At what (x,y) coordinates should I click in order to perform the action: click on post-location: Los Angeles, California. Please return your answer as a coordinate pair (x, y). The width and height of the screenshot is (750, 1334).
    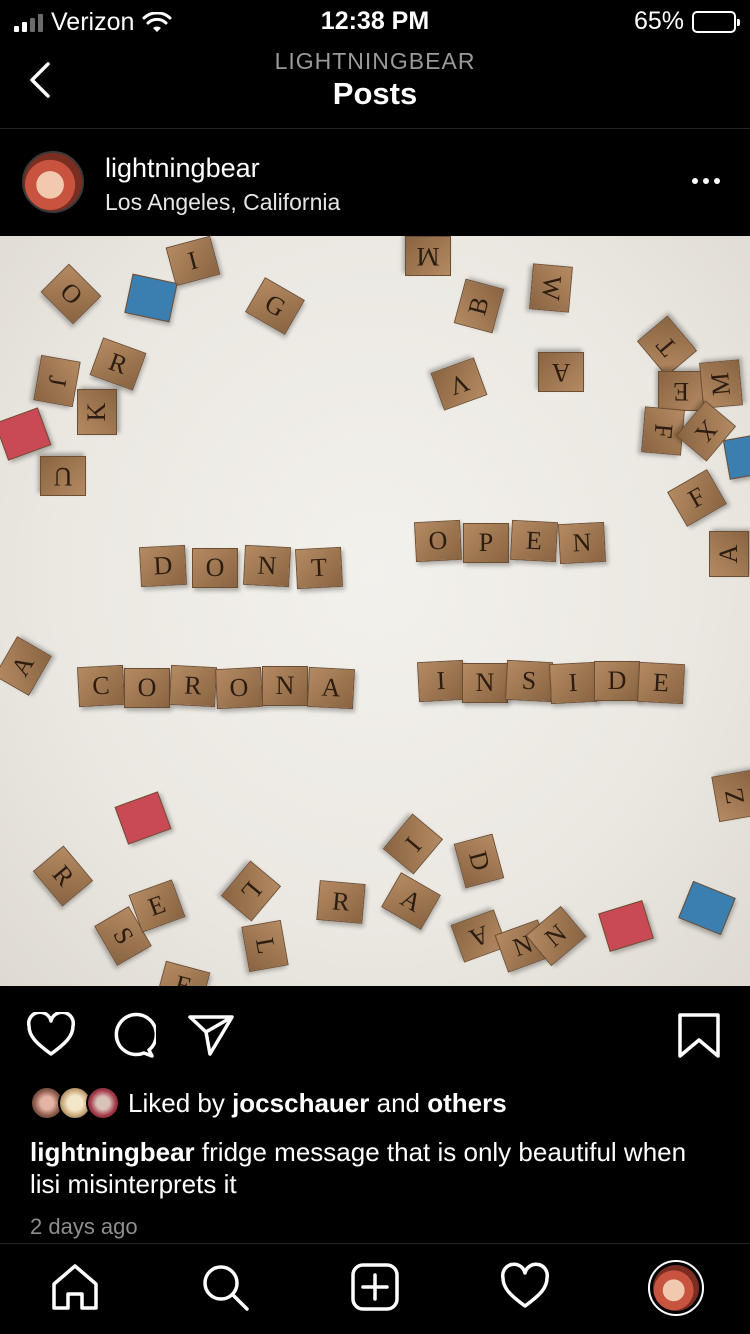
    Looking at the image, I should click on (222, 202).